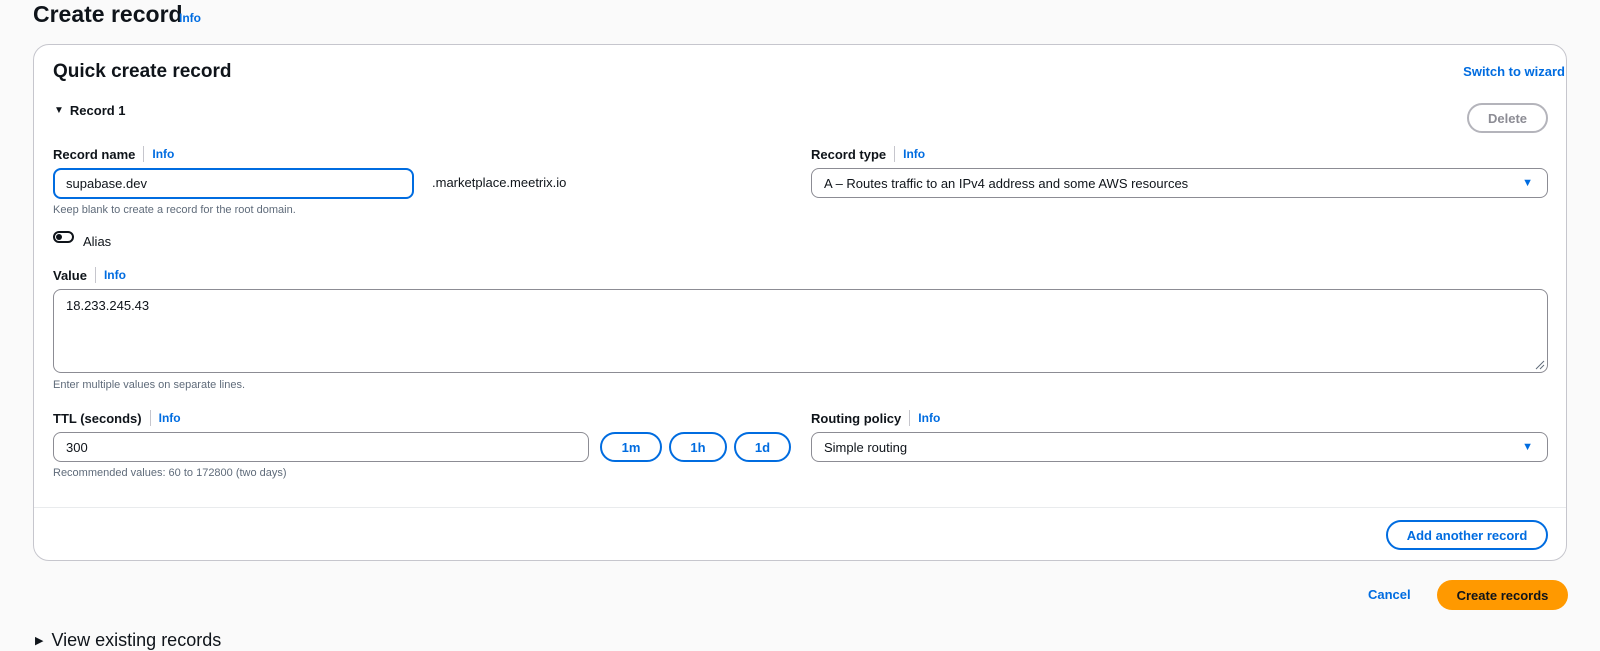  I want to click on ttl-label: TTL (seconds), so click(97, 418).